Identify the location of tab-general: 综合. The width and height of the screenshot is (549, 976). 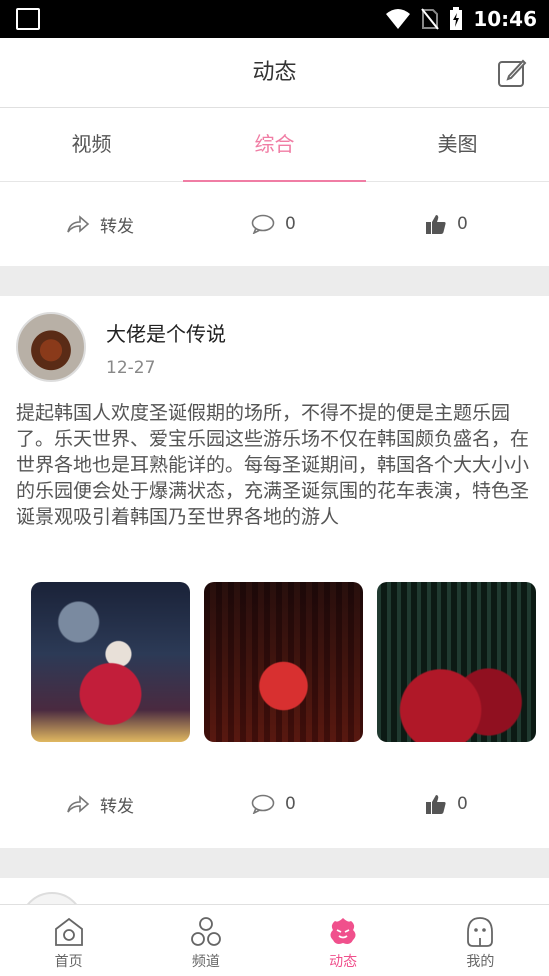
(274, 145).